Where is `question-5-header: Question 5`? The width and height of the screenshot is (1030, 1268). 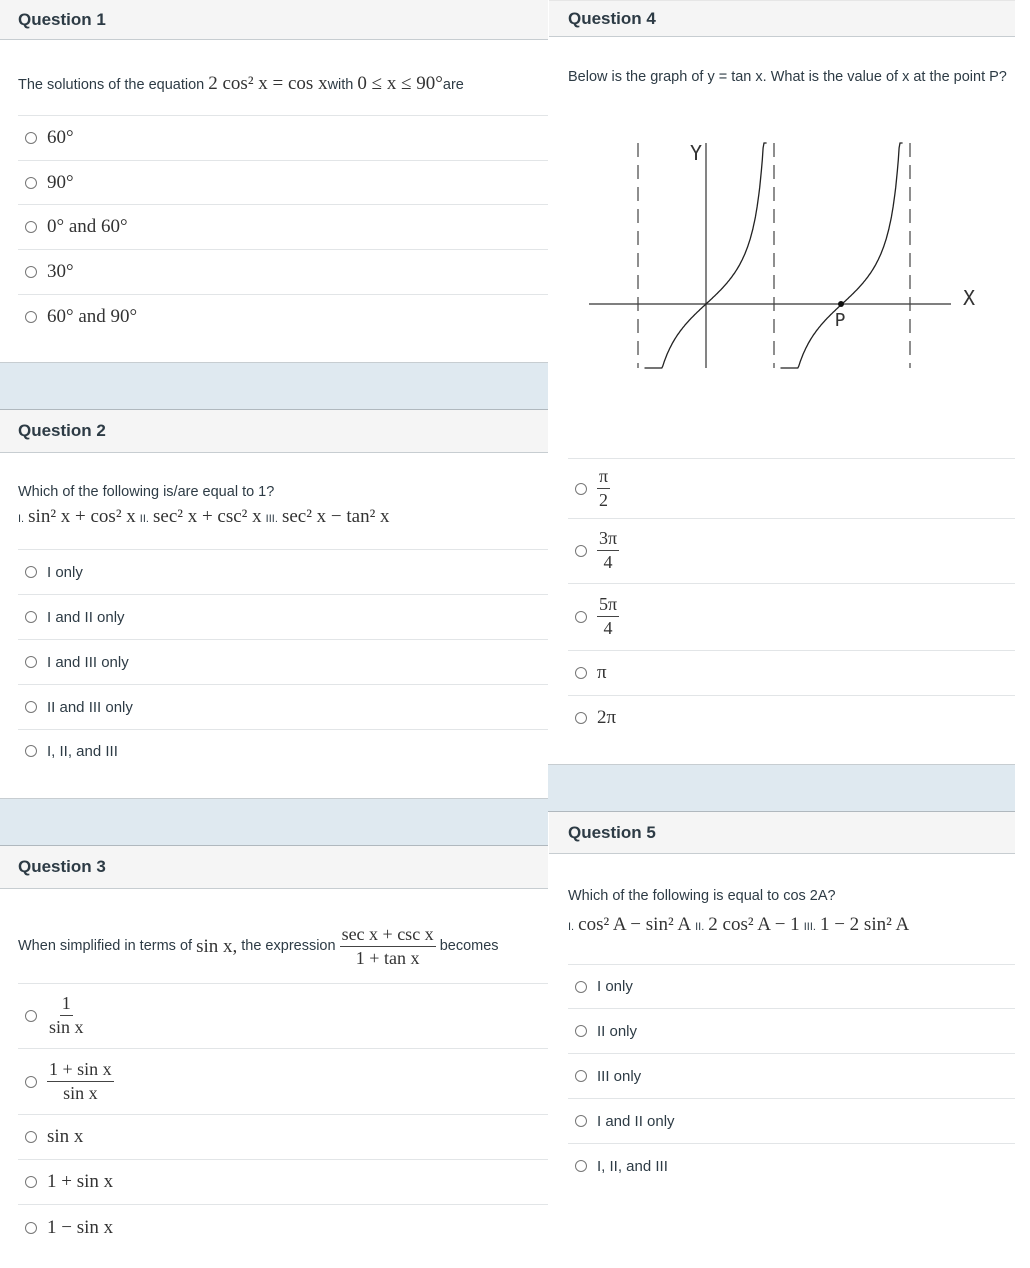 question-5-header: Question 5 is located at coordinates (782, 833).